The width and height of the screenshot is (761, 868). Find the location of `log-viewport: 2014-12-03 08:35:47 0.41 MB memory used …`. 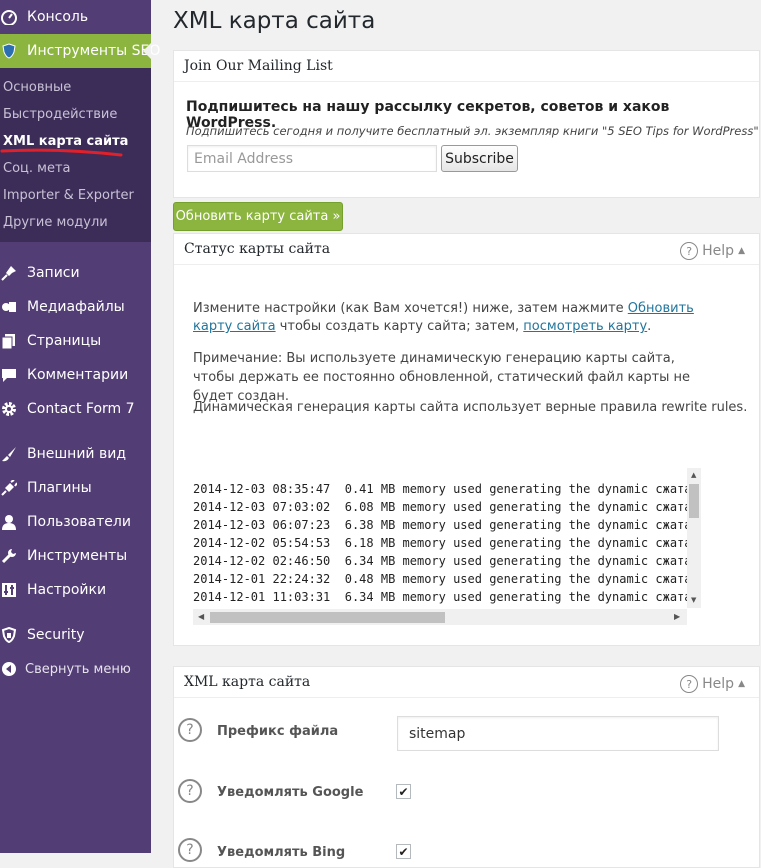

log-viewport: 2014-12-03 08:35:47 0.41 MB memory used … is located at coordinates (440, 538).